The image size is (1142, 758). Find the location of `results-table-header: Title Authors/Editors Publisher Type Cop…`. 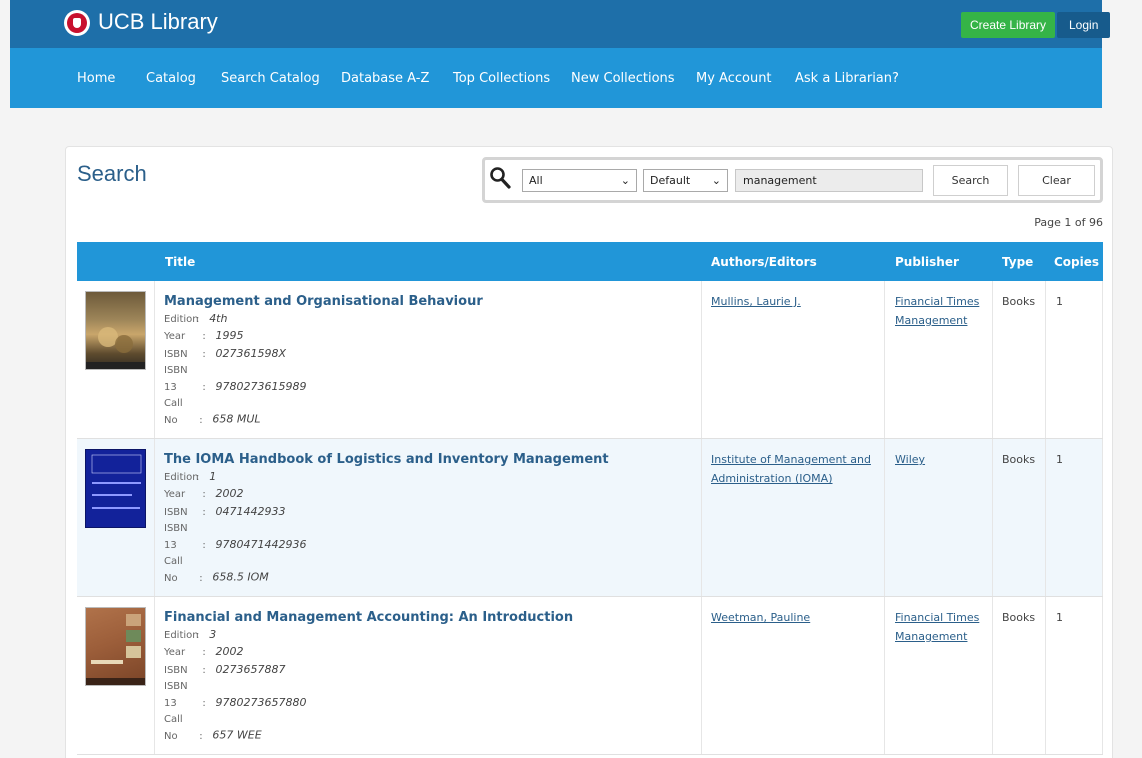

results-table-header: Title Authors/Editors Publisher Type Cop… is located at coordinates (590, 261).